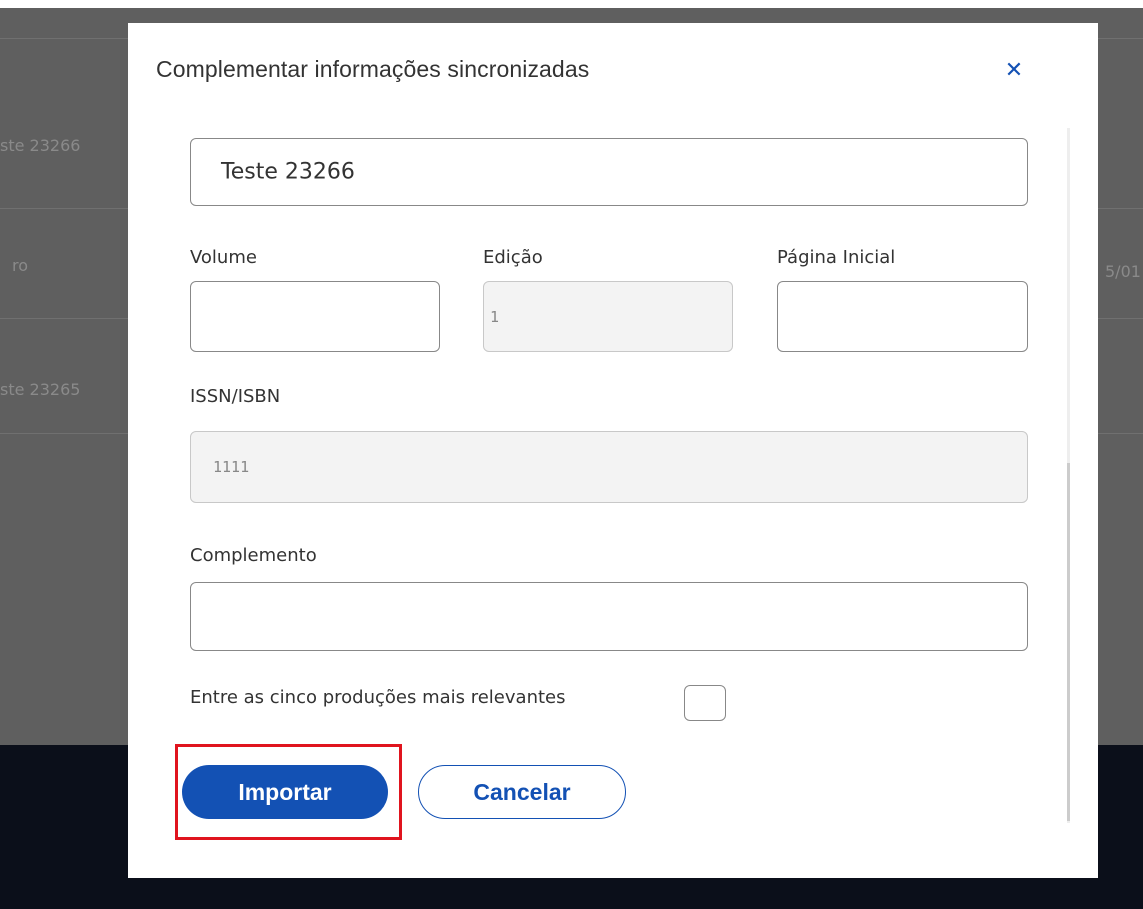 This screenshot has width=1143, height=909. Describe the element at coordinates (40, 389) in the screenshot. I see `background-row-text: ste 23265` at that location.